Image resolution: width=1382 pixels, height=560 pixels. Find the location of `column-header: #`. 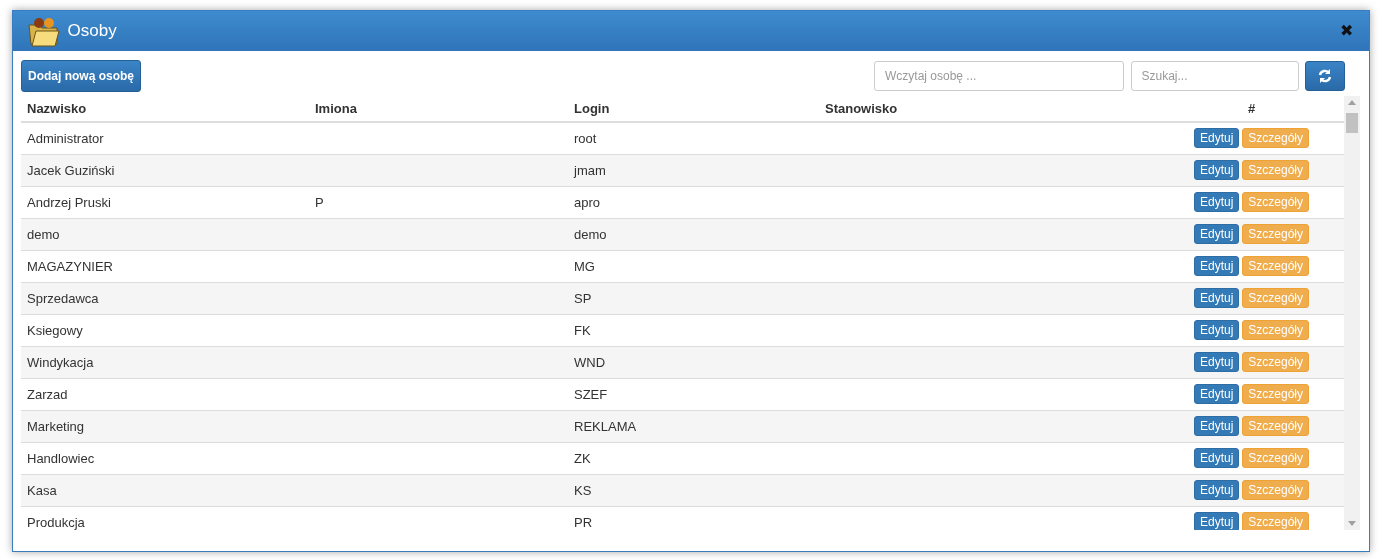

column-header: # is located at coordinates (1251, 108).